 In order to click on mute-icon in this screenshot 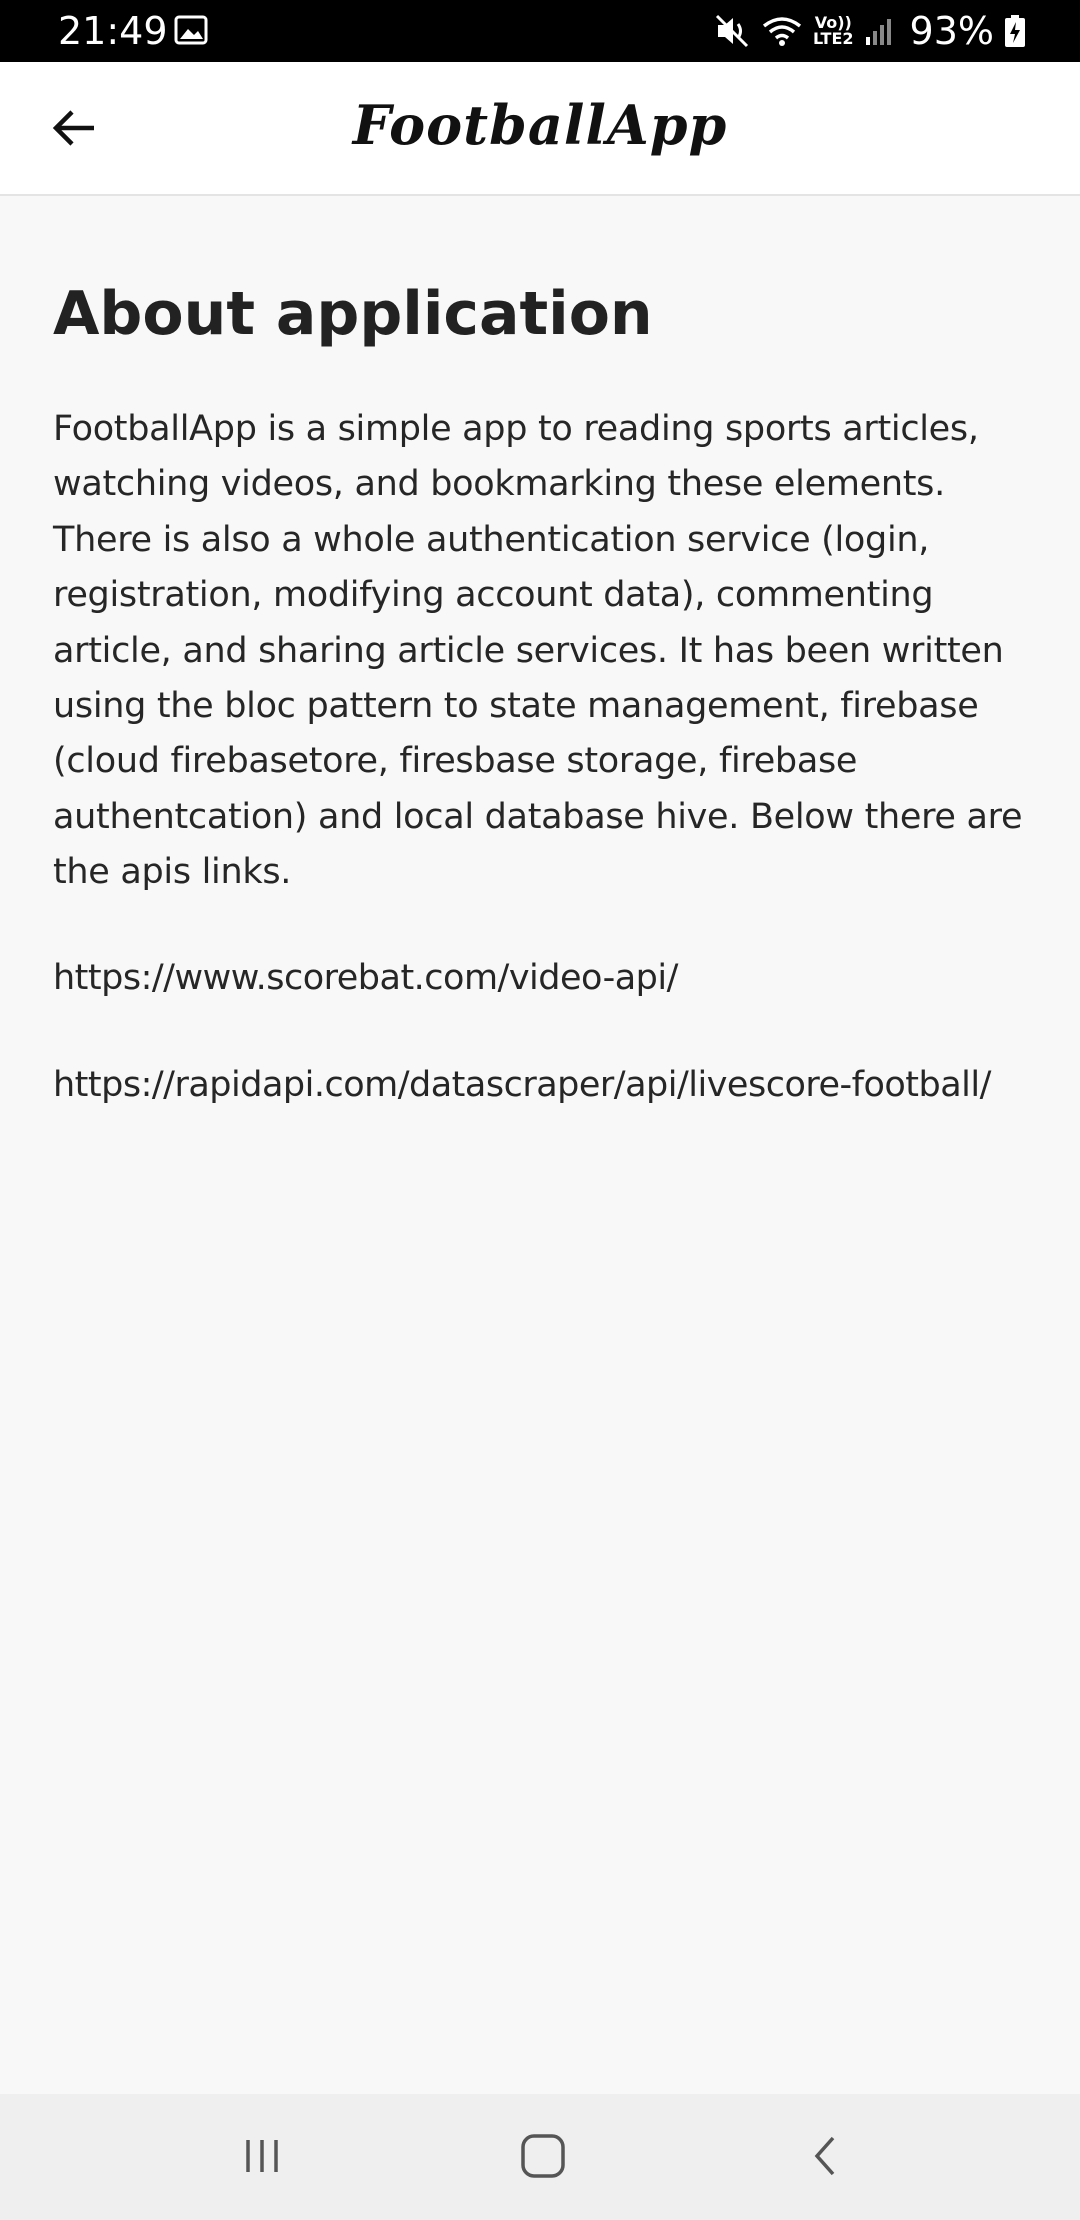, I will do `click(732, 31)`.